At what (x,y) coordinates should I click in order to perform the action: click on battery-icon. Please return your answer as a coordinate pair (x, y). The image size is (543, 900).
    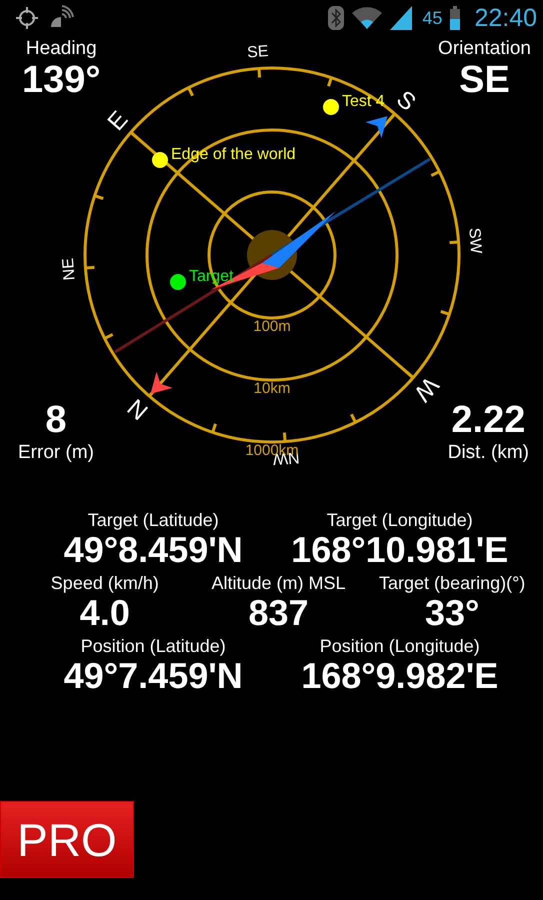
    Looking at the image, I should click on (455, 18).